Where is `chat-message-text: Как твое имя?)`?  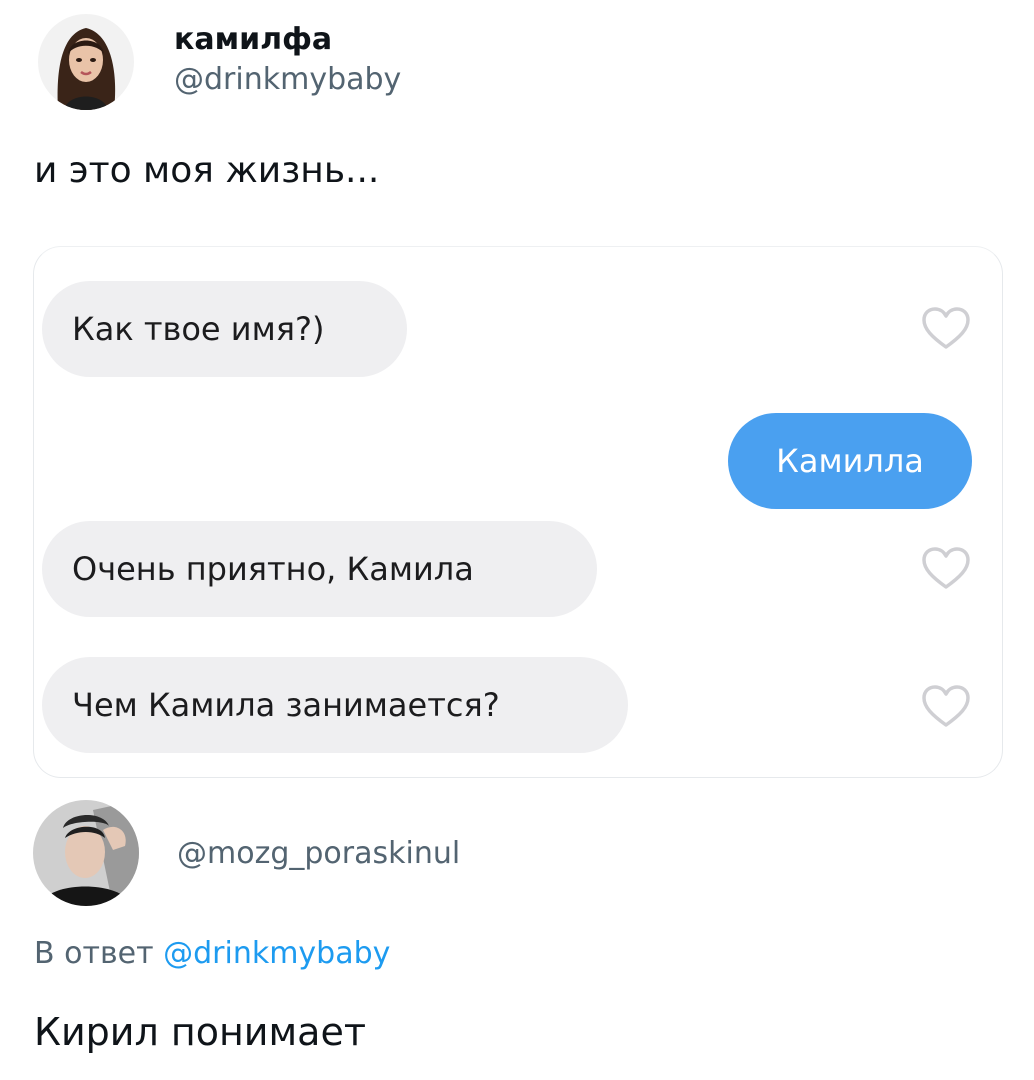
chat-message-text: Как твое имя?) is located at coordinates (198, 329).